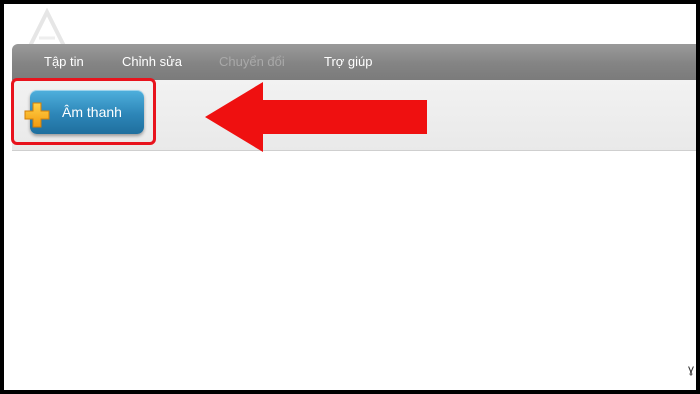 The height and width of the screenshot is (394, 700). What do you see at coordinates (92, 112) in the screenshot?
I see `add-audio-label: Âm thanh` at bounding box center [92, 112].